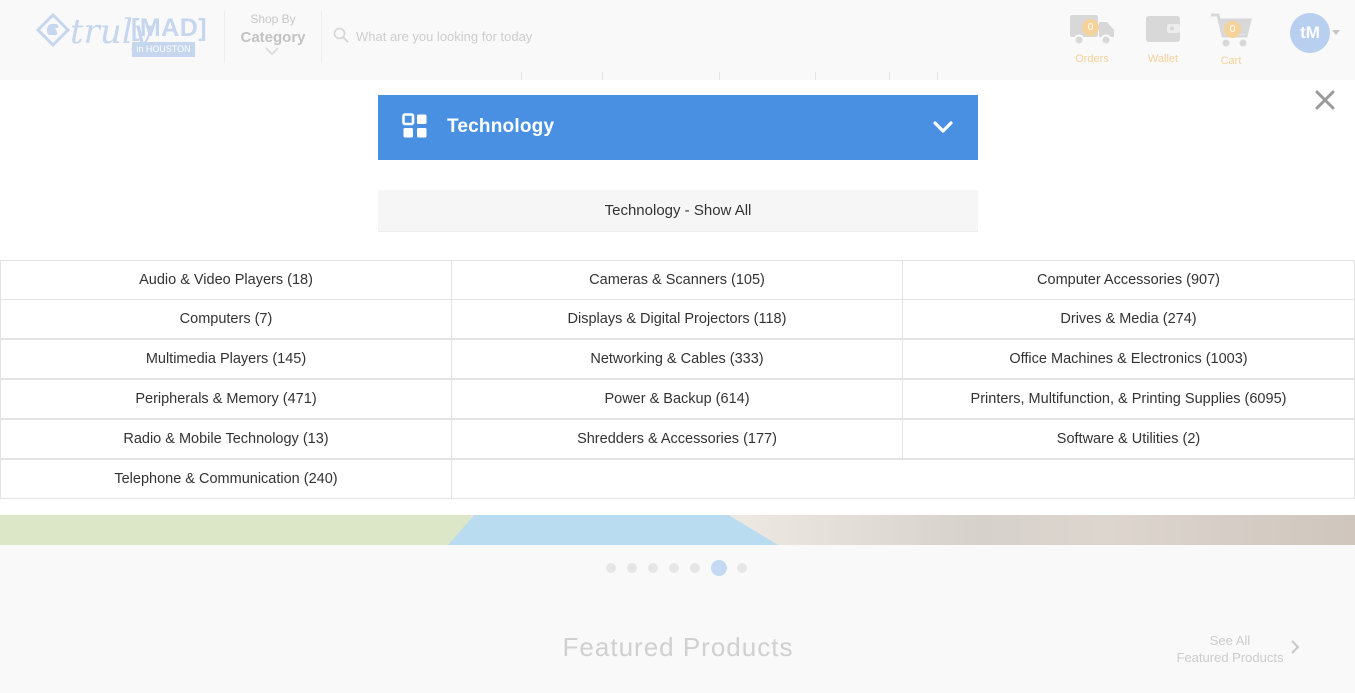  Describe the element at coordinates (1092, 59) in the screenshot. I see `orders-label: Orders` at that location.